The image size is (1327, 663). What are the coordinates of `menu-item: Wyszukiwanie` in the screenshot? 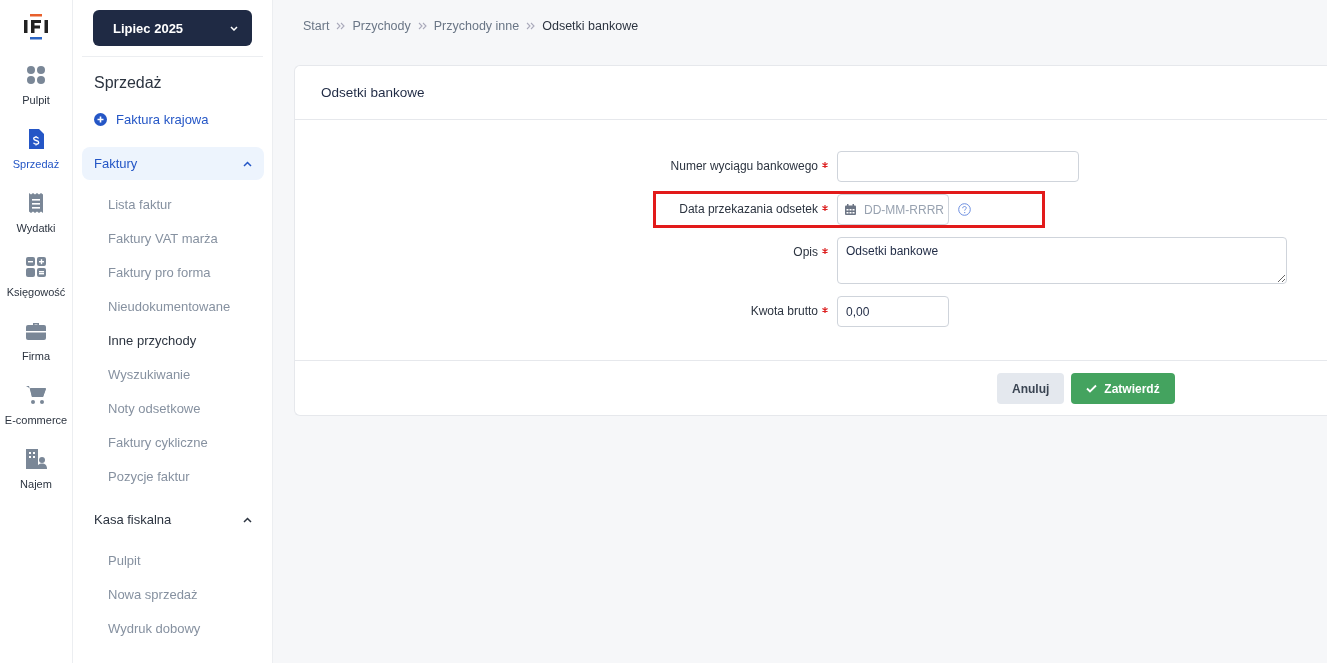 It's located at (136, 374).